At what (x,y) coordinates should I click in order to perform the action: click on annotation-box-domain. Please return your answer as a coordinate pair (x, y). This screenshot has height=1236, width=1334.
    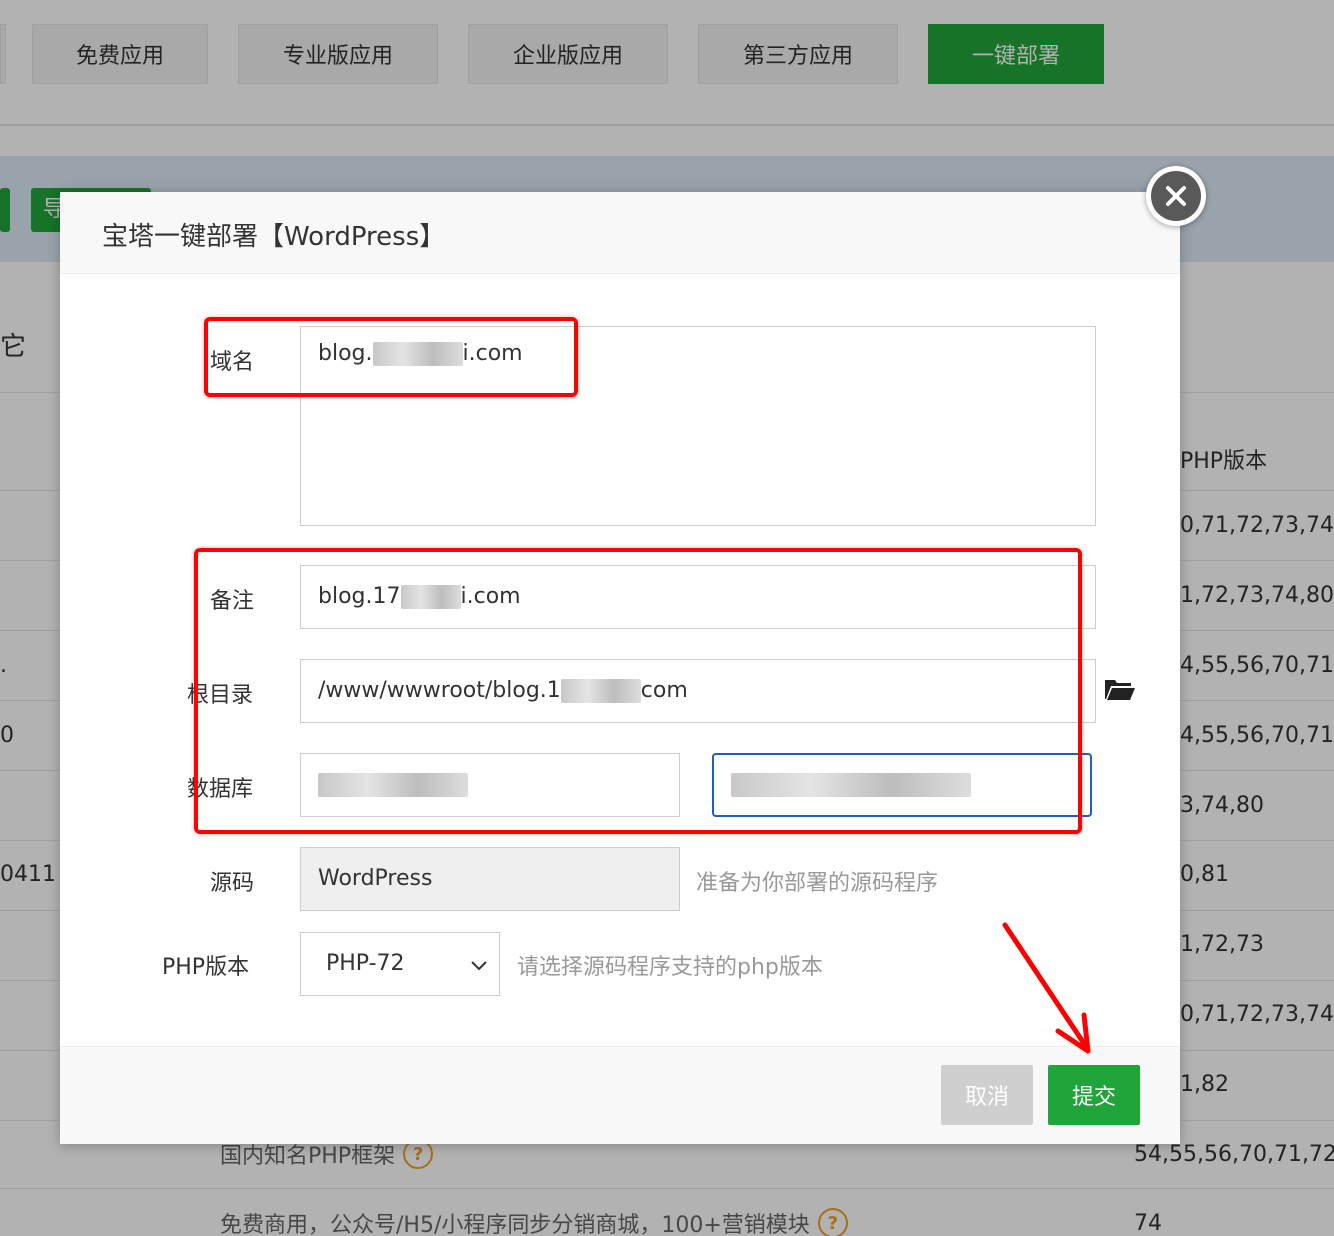
    Looking at the image, I should click on (391, 357).